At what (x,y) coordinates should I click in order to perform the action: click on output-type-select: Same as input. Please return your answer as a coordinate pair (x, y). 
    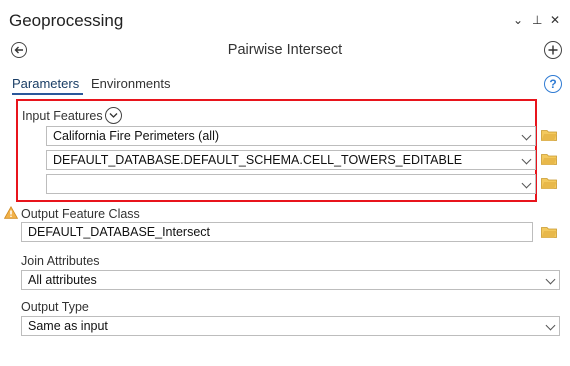
    Looking at the image, I should click on (290, 326).